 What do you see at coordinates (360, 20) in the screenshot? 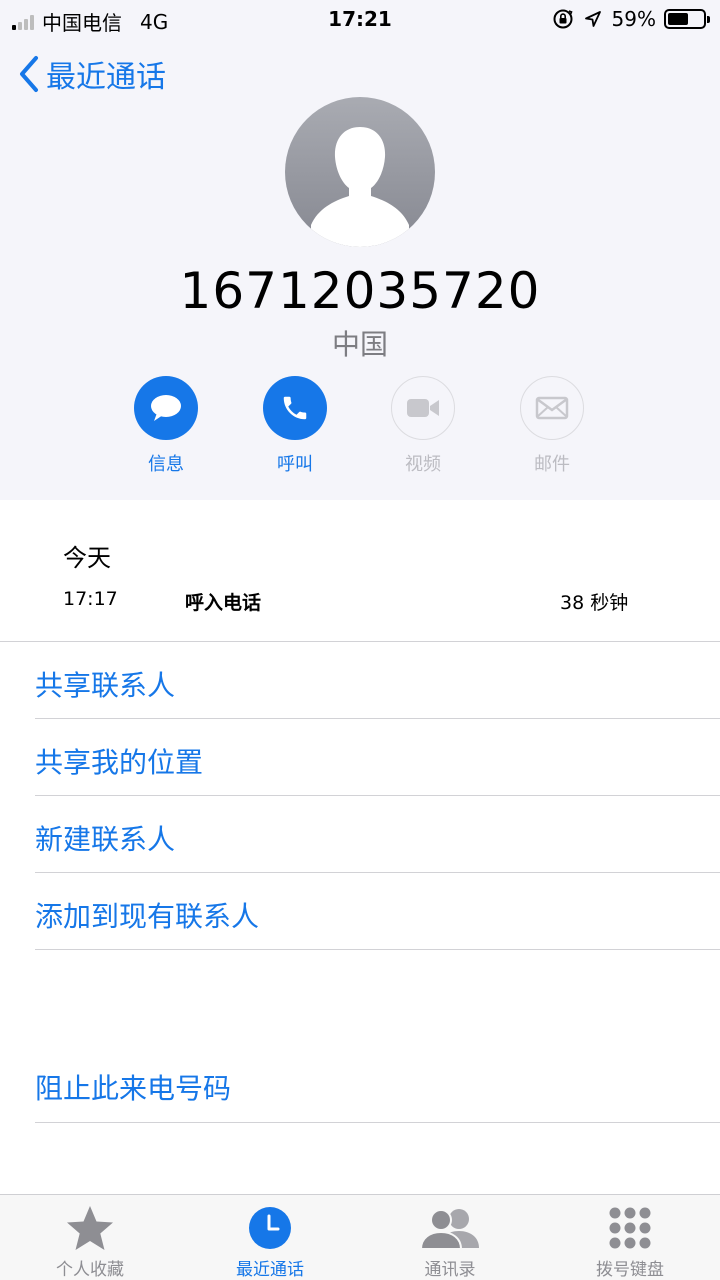
I see `status-bar: 中国电信 4G 17:21 59%` at bounding box center [360, 20].